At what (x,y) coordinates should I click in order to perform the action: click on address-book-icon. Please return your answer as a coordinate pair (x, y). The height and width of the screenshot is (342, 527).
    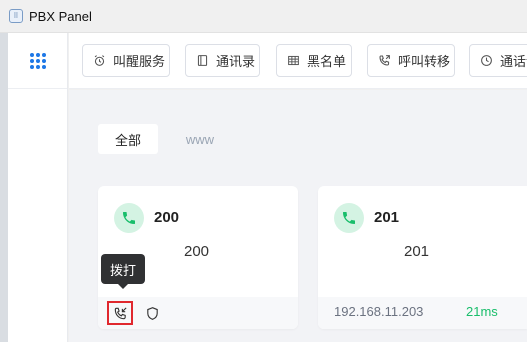
    Looking at the image, I should click on (202, 60).